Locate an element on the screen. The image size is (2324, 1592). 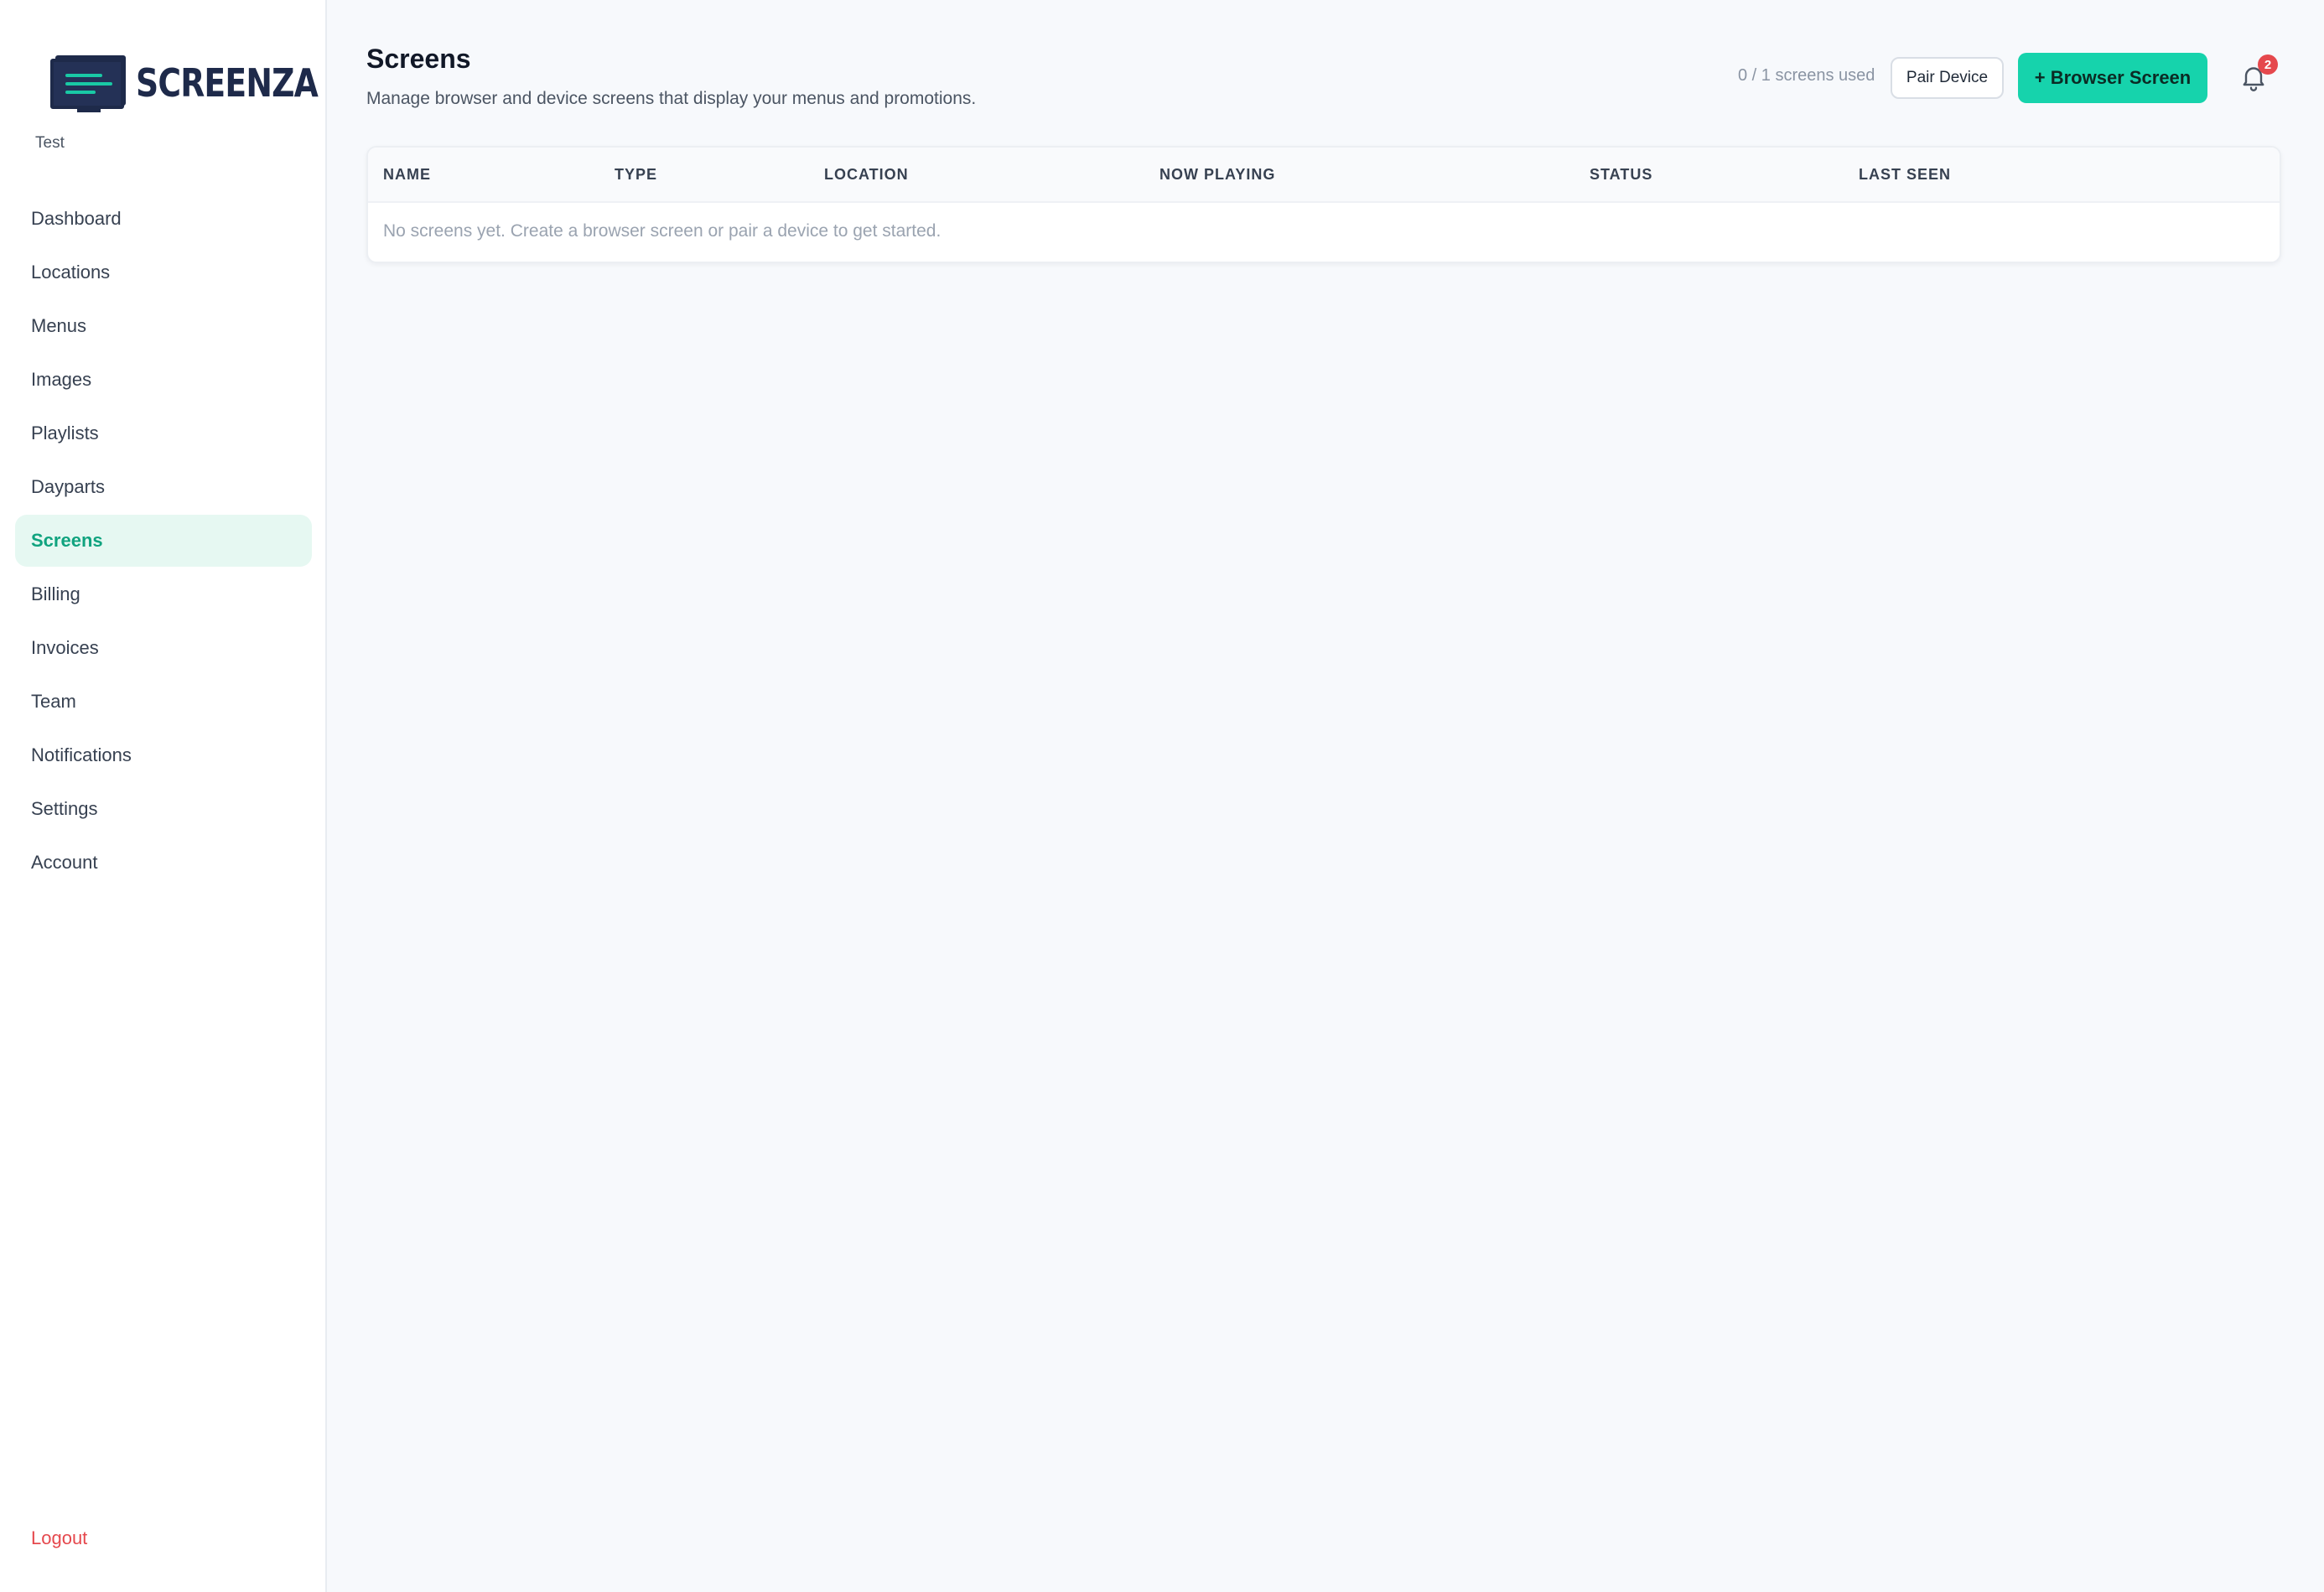
column-header-now-playing: NOW PLAYING is located at coordinates (1217, 174).